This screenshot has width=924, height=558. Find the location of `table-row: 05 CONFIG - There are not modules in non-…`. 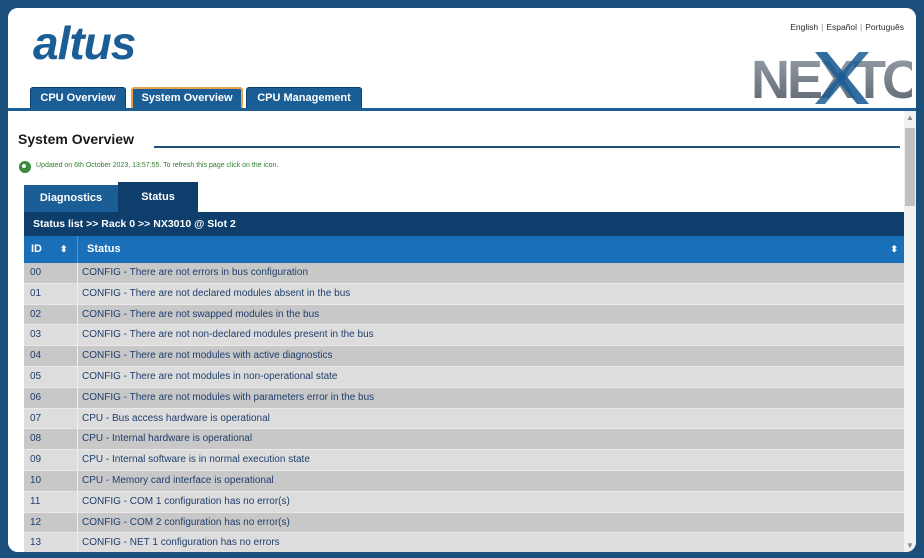

table-row: 05 CONFIG - There are not modules in non-… is located at coordinates (464, 377).